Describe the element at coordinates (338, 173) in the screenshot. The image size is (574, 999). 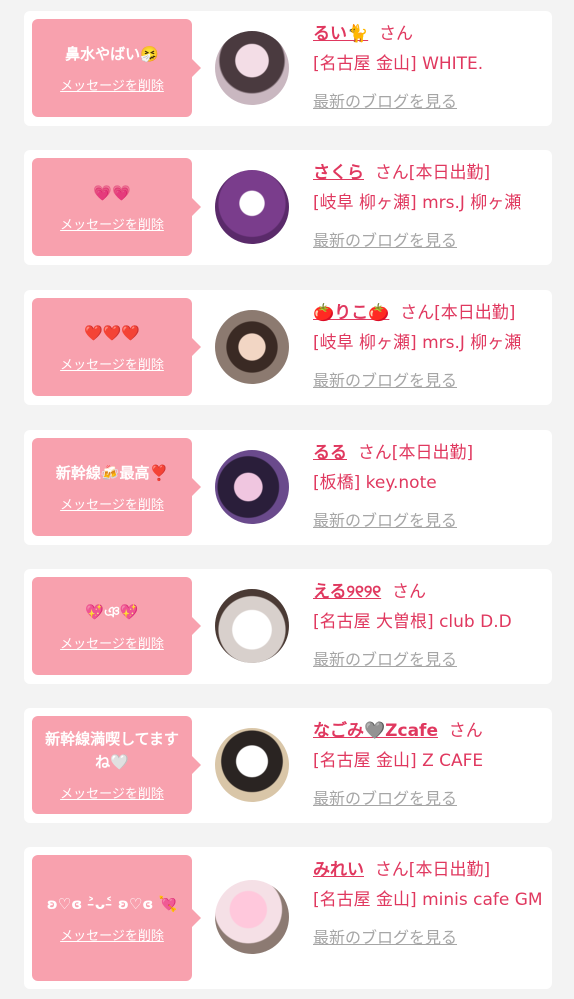
I see `cast-name-link: さくら` at that location.